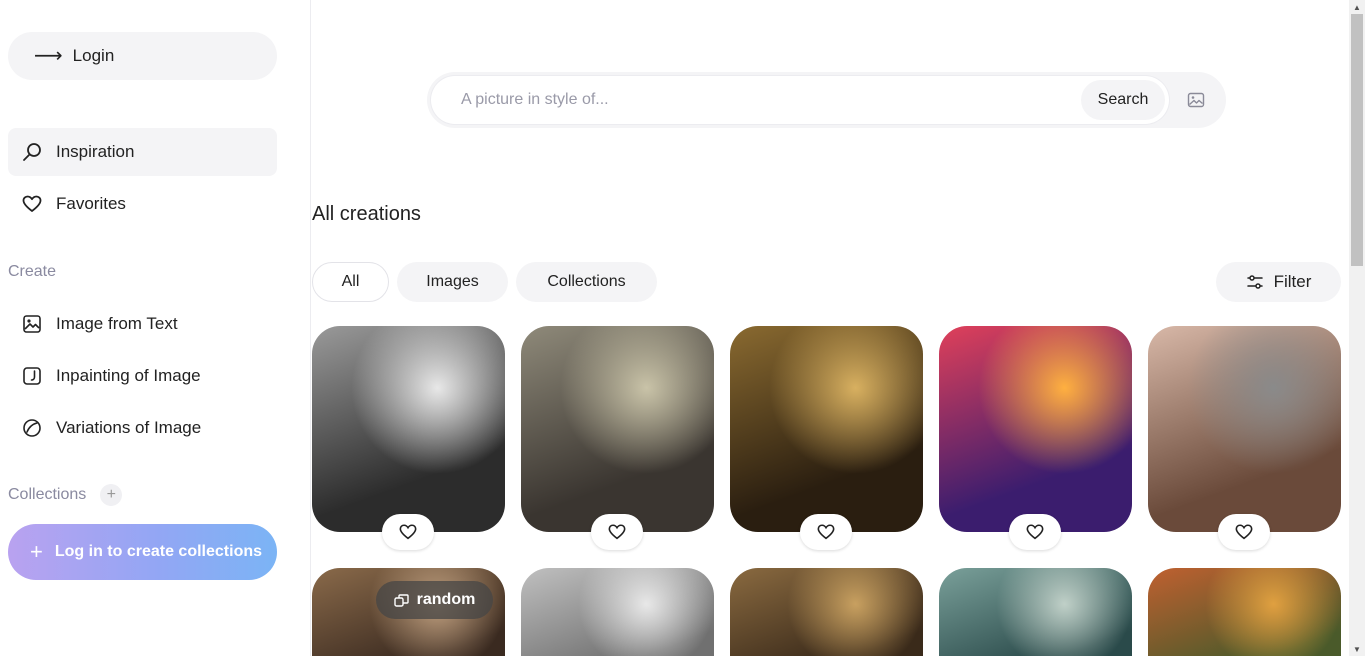  Describe the element at coordinates (91, 203) in the screenshot. I see `sidebar-item-label: Favorites` at that location.